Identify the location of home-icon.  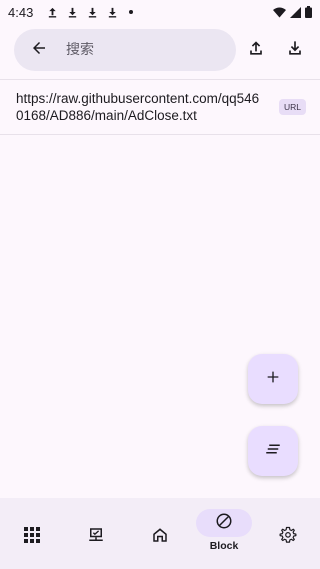
(160, 537).